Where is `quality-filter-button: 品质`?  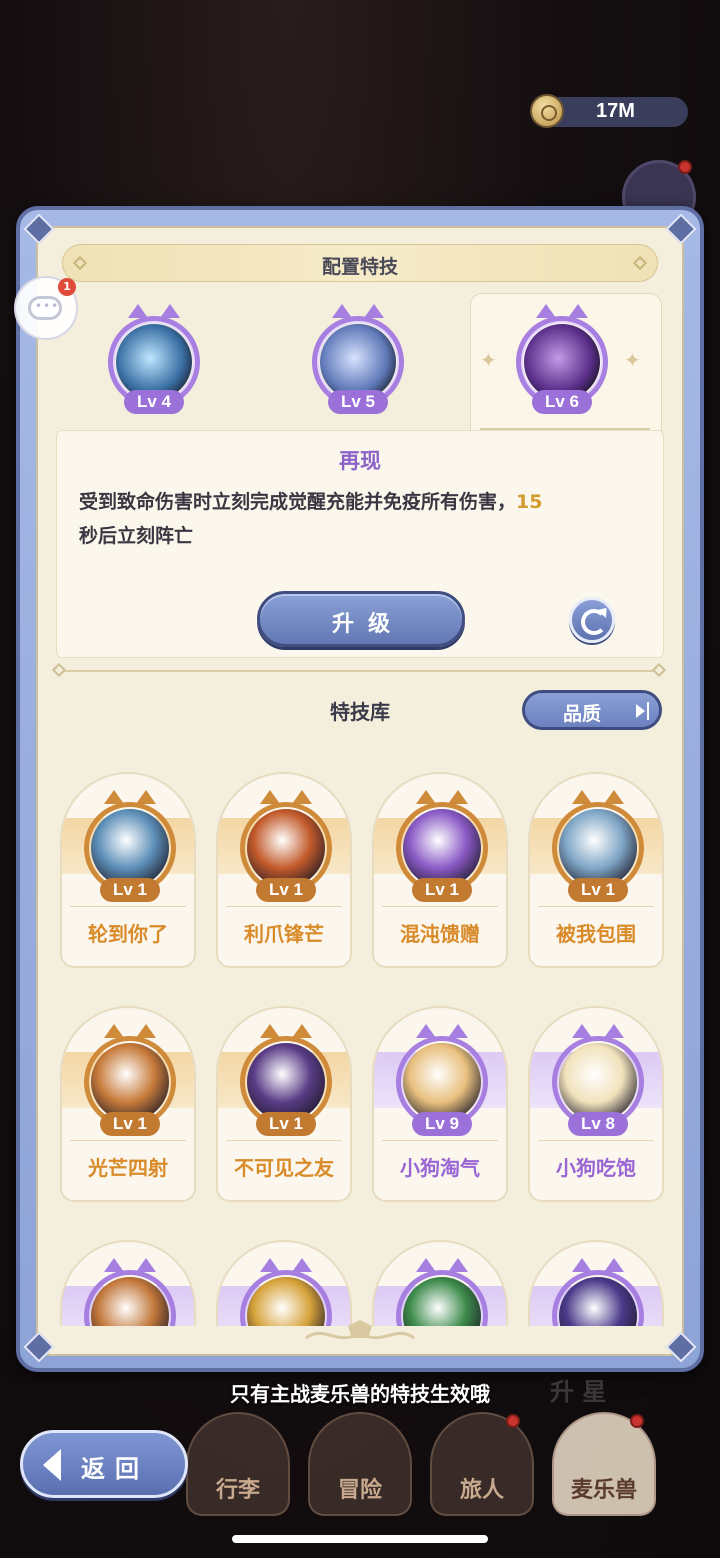
quality-filter-button: 品质 is located at coordinates (592, 710).